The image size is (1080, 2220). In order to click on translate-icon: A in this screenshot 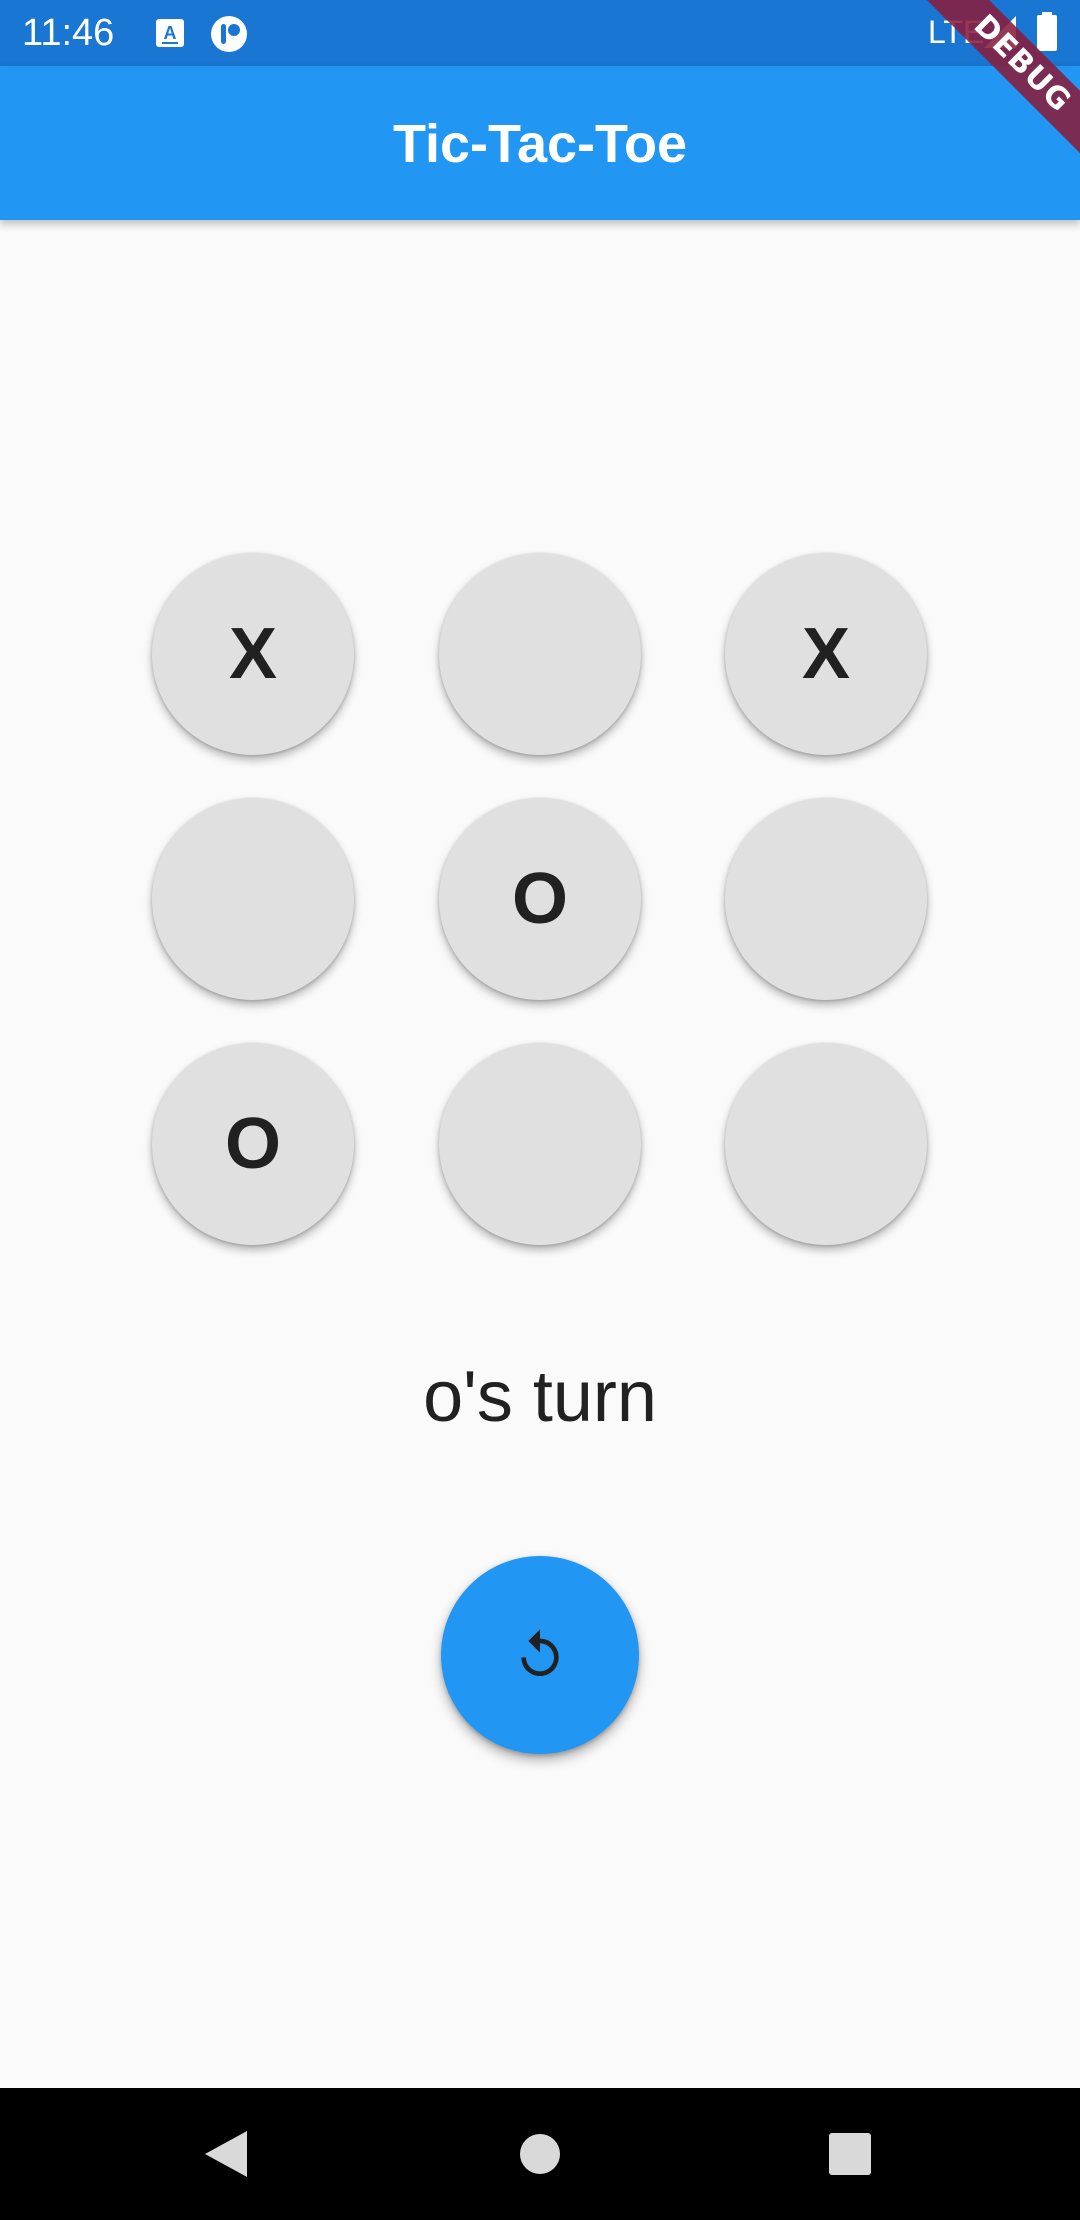, I will do `click(170, 33)`.